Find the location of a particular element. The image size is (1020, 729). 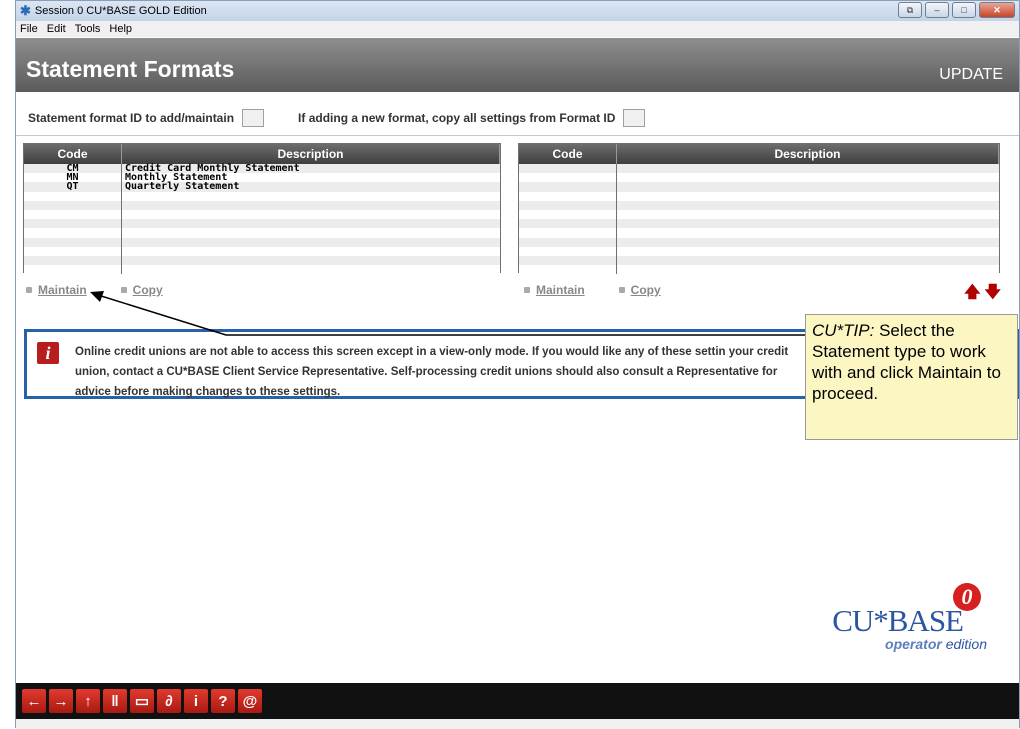

logo-edition: operator edition is located at coordinates (936, 644).